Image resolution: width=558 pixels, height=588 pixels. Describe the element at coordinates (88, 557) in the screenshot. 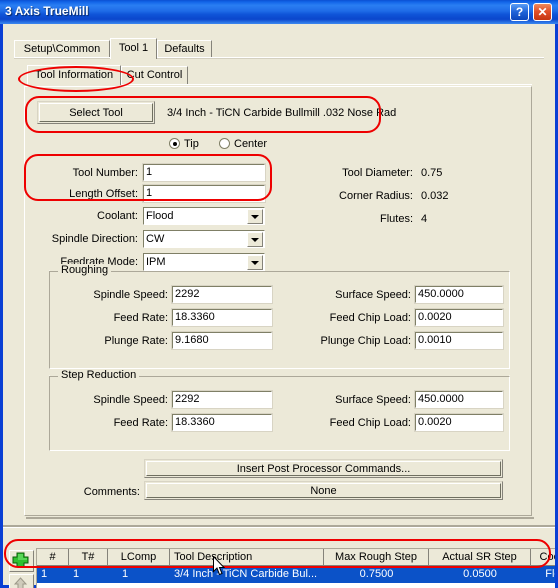

I see `column-header-tnum: T#` at that location.